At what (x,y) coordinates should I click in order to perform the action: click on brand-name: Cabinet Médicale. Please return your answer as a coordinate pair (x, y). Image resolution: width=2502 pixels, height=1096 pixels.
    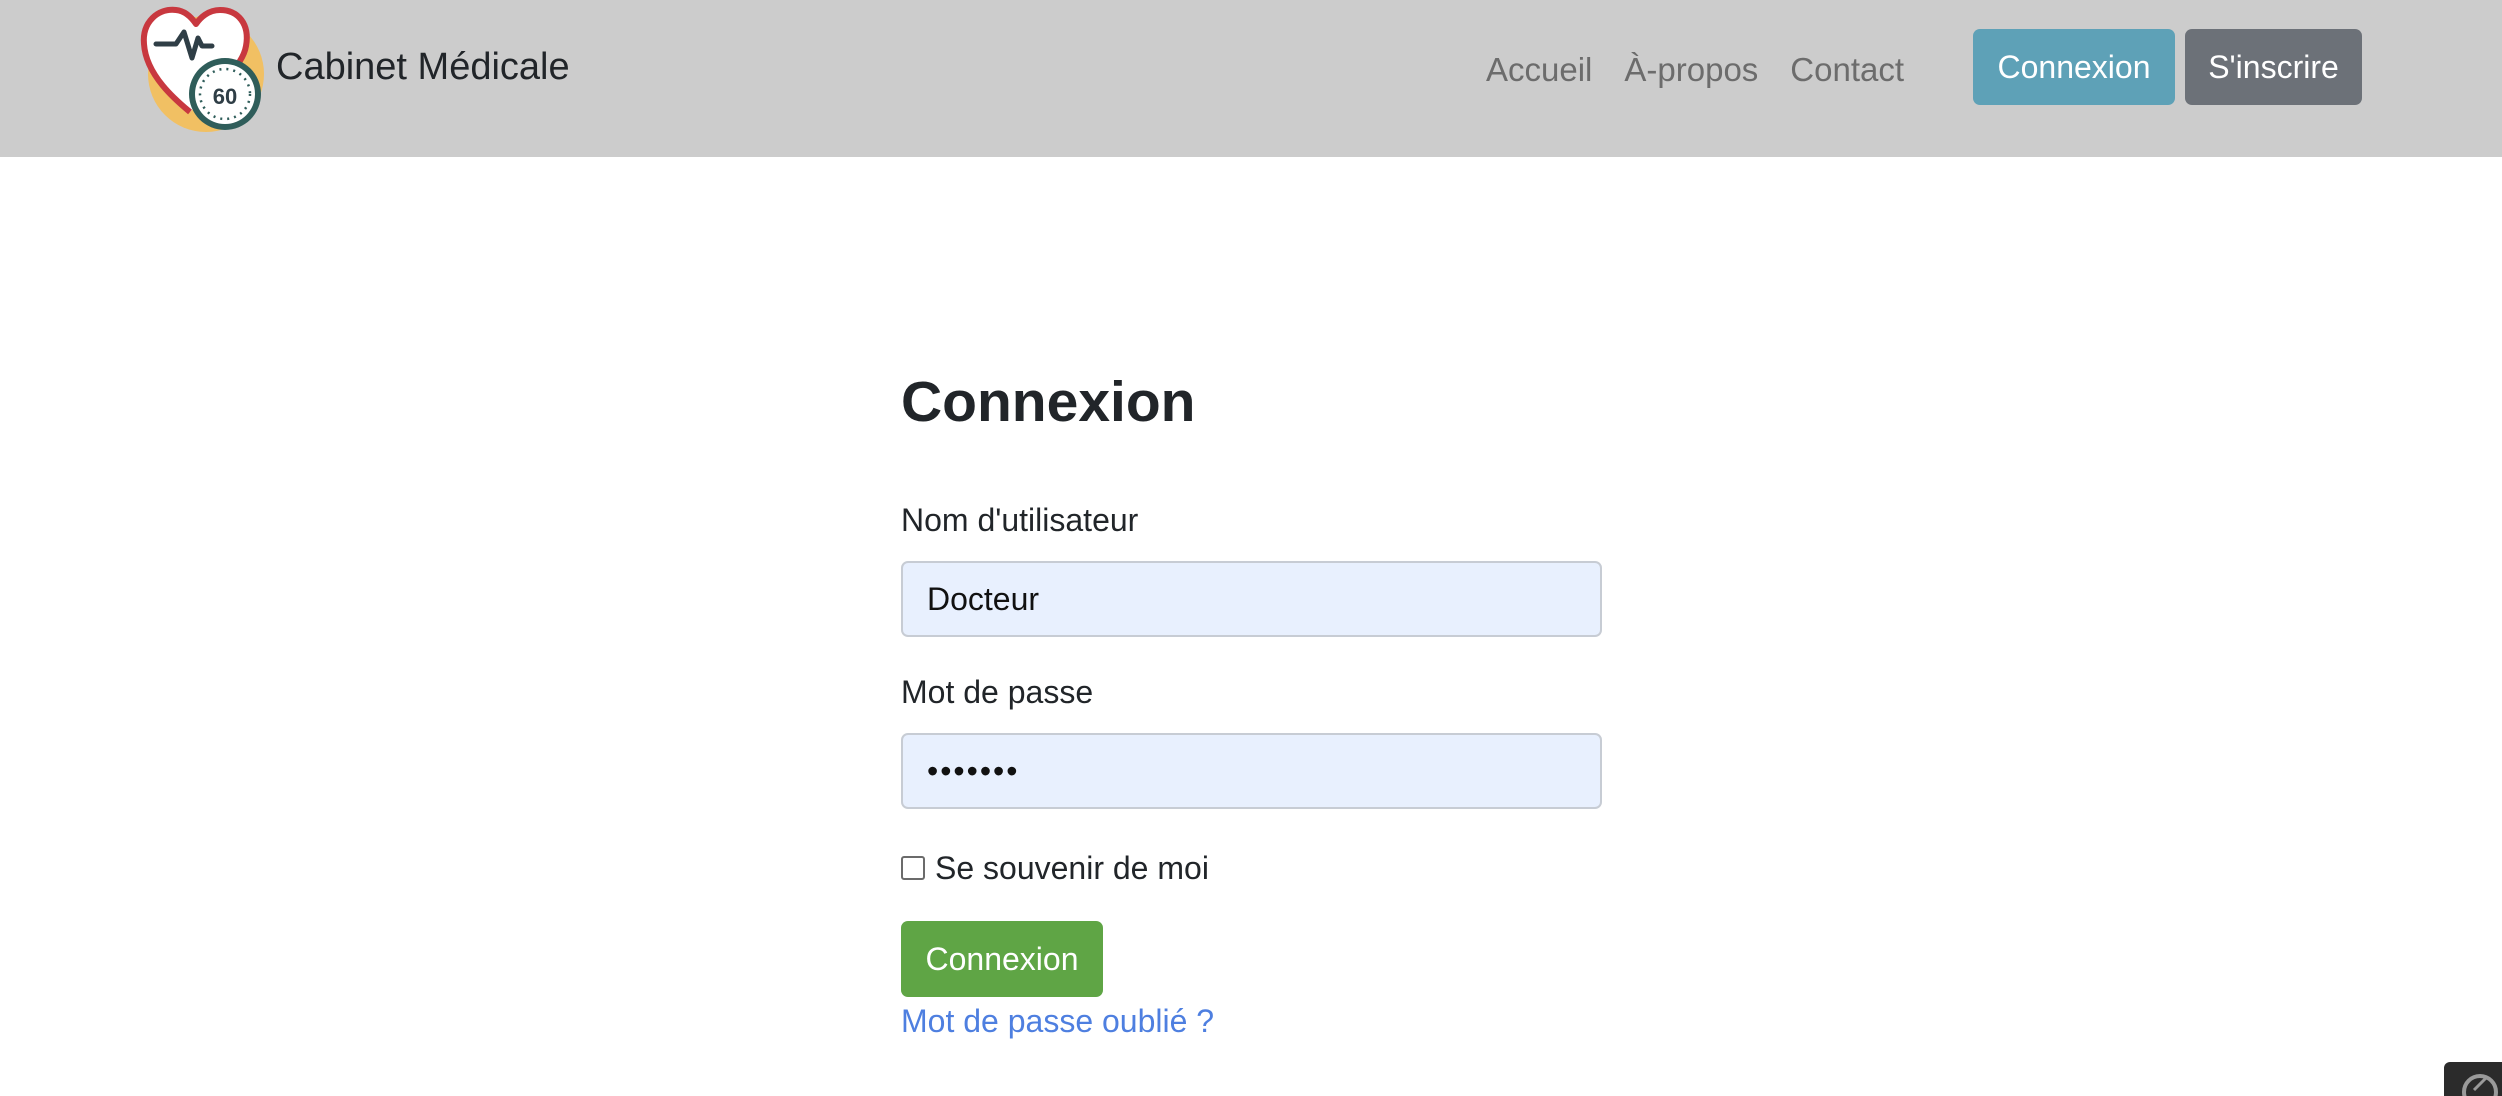
    Looking at the image, I should click on (423, 66).